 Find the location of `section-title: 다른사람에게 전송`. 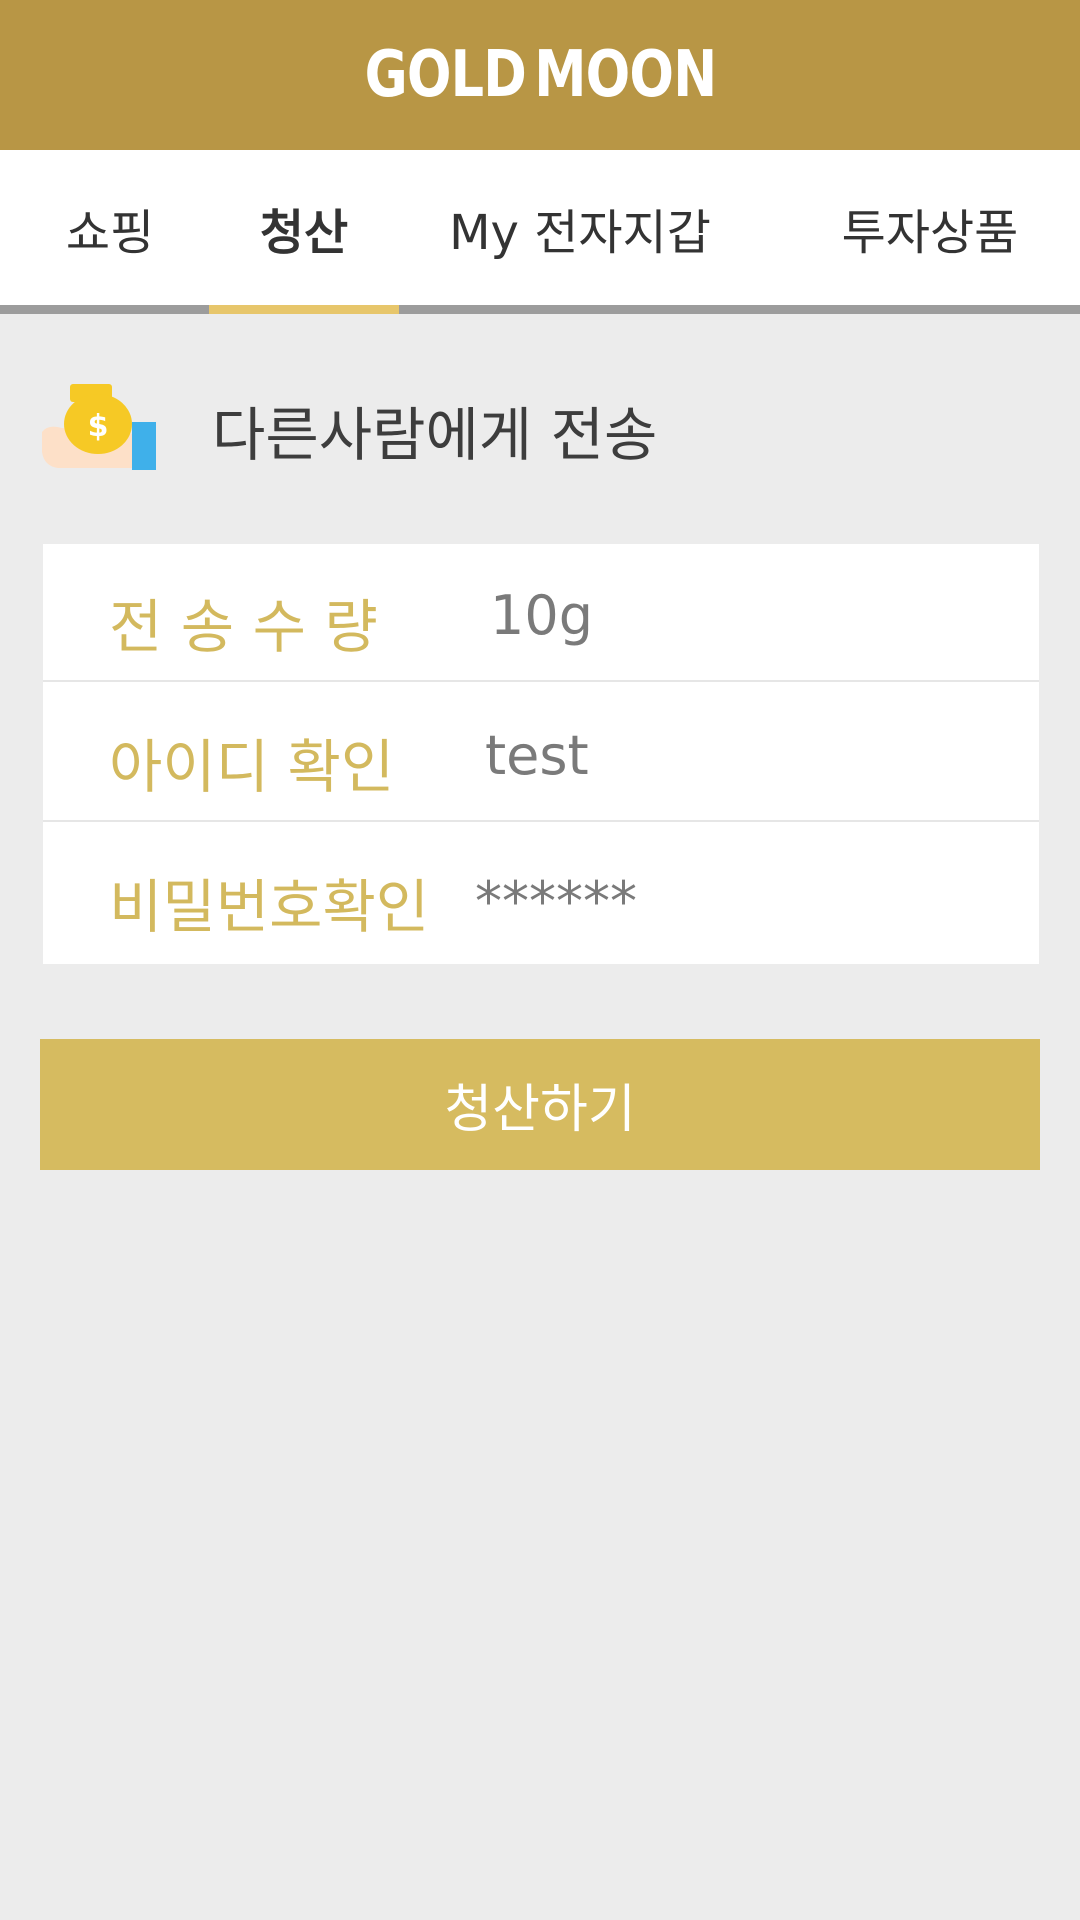

section-title: 다른사람에게 전송 is located at coordinates (435, 435).